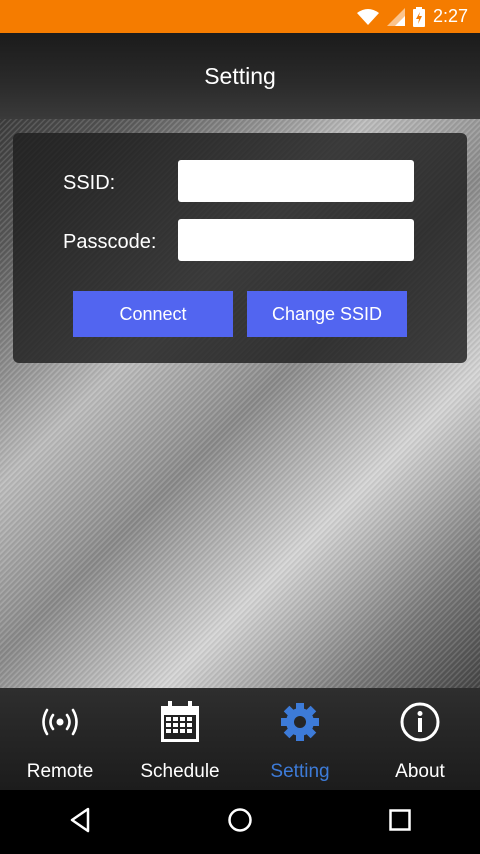 The image size is (480, 854). Describe the element at coordinates (450, 16) in the screenshot. I see `status-time: 2:27` at that location.